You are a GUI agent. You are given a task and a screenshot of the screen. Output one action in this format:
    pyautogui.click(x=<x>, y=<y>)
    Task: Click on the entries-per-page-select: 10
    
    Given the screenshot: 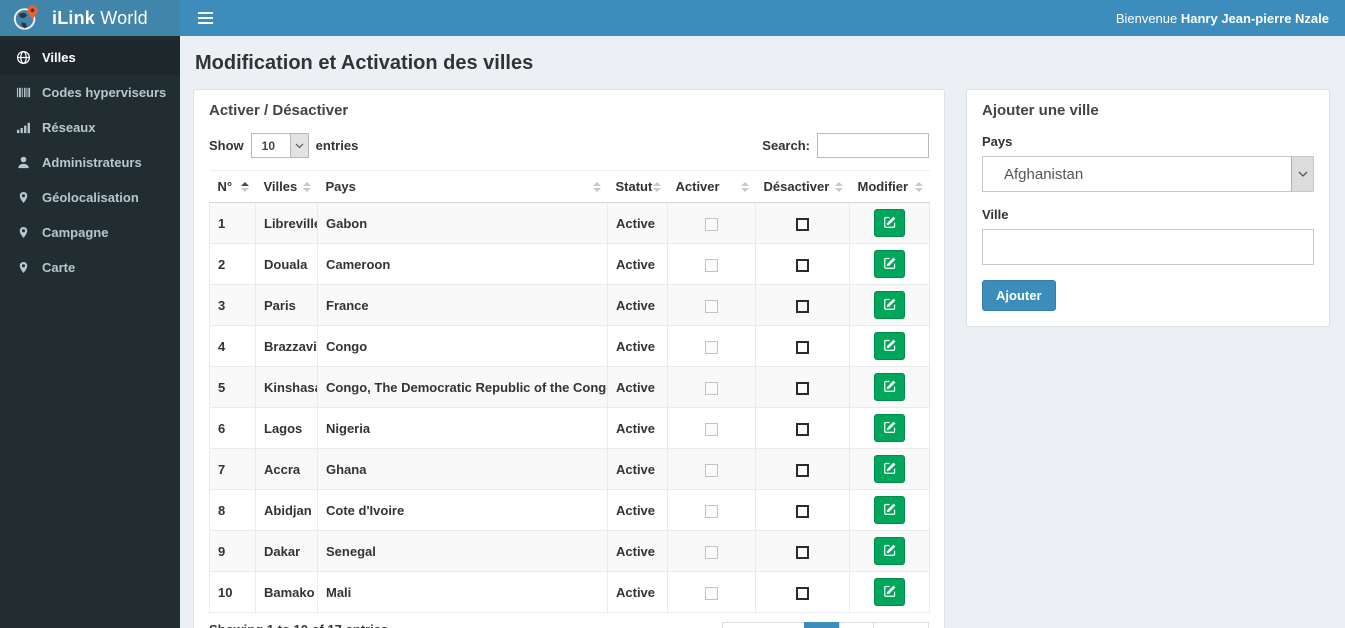 What is the action you would take?
    pyautogui.click(x=270, y=145)
    